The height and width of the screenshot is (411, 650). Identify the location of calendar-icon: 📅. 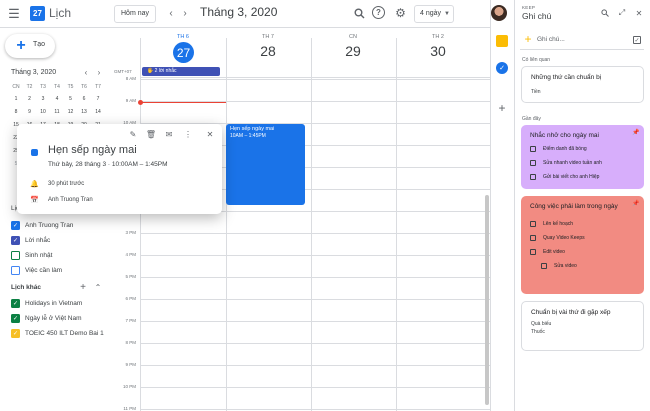
(34, 200).